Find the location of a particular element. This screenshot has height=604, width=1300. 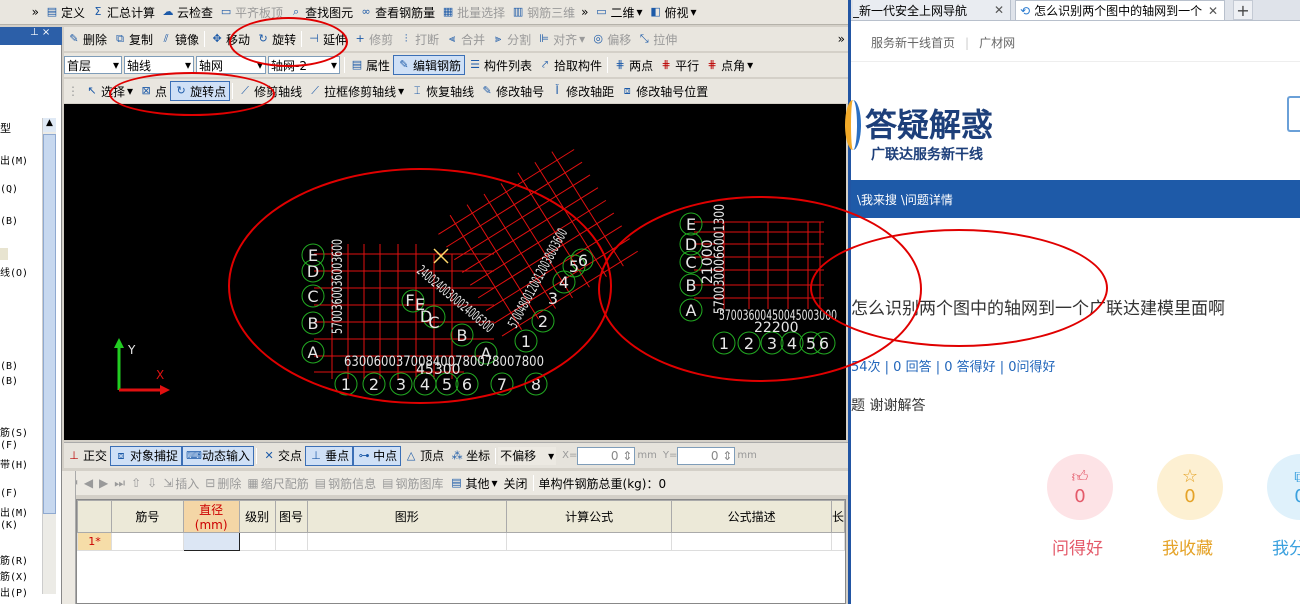

favorite-button: ☆ 0 is located at coordinates (1190, 487).